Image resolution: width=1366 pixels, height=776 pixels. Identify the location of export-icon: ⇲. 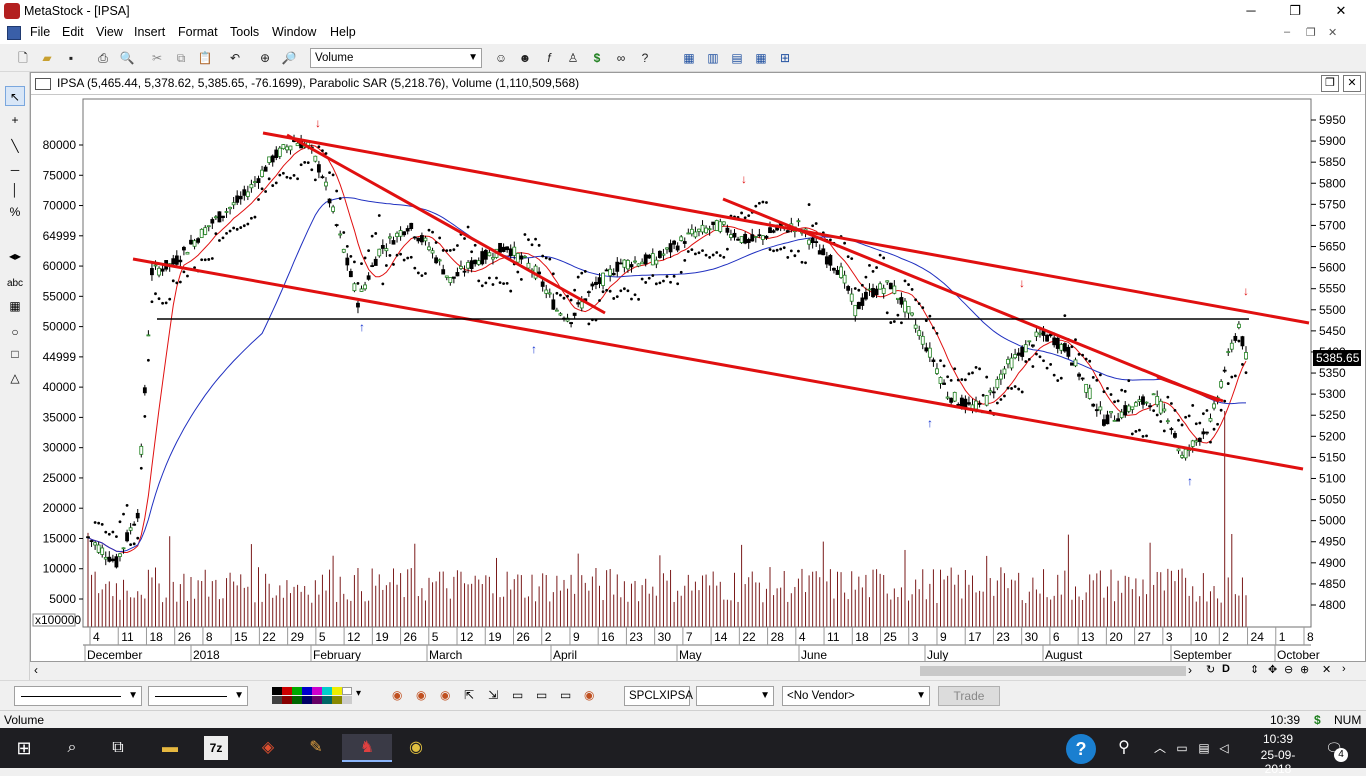
(493, 695).